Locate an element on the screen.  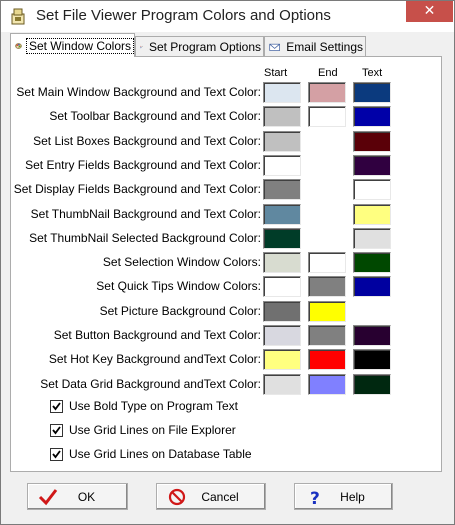
option-grid-database-table: Use Grid Lines on Database Table is located at coordinates (151, 454).